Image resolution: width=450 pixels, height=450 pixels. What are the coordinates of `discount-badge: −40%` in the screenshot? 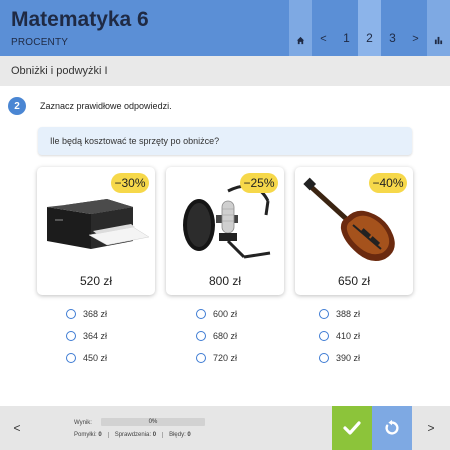 It's located at (388, 183).